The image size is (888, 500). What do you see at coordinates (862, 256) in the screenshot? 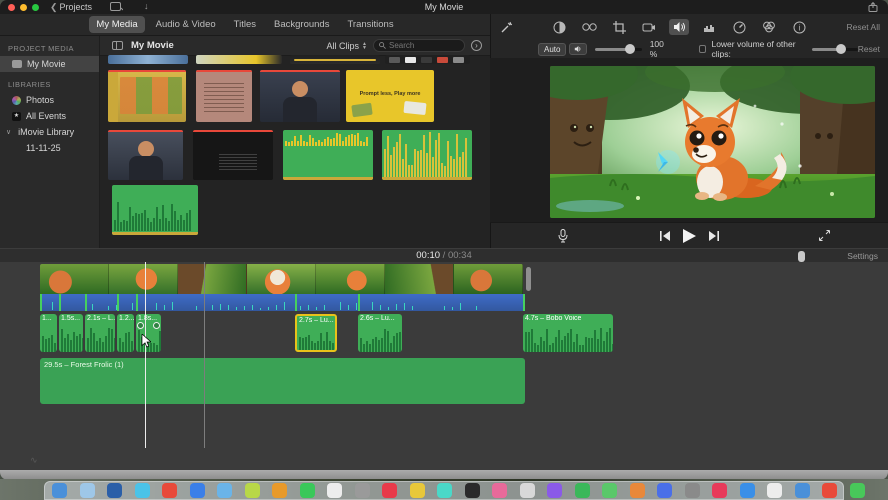
I see `timeline-settings-button: Settings` at bounding box center [862, 256].